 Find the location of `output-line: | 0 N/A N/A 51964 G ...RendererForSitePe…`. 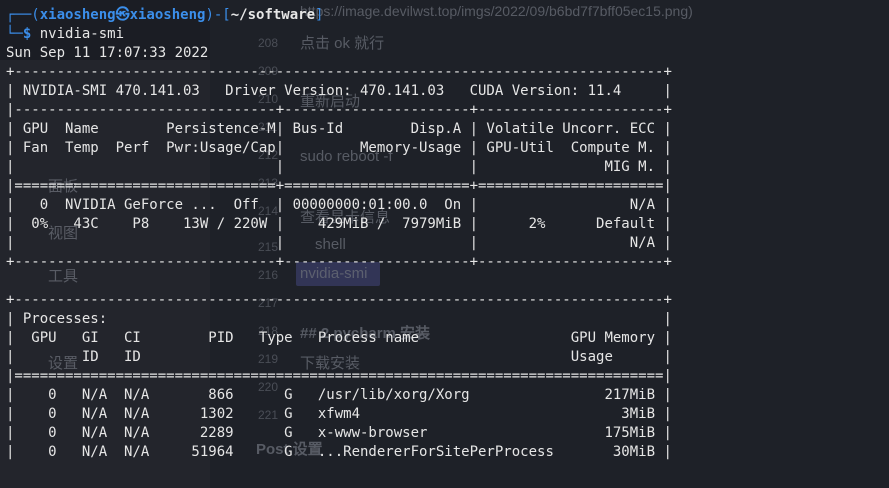

output-line: | 0 N/A N/A 51964 G ...RendererForSitePe… is located at coordinates (339, 452).